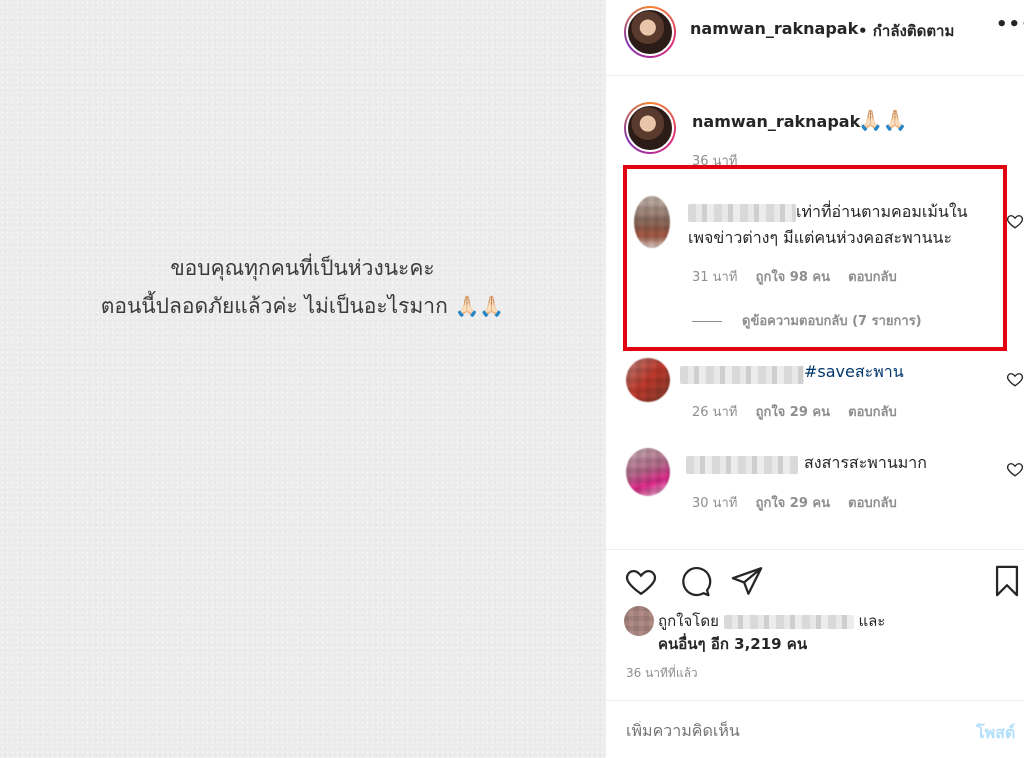 This screenshot has height=758, width=1024. What do you see at coordinates (714, 412) in the screenshot?
I see `comment-time: 26 นาที` at bounding box center [714, 412].